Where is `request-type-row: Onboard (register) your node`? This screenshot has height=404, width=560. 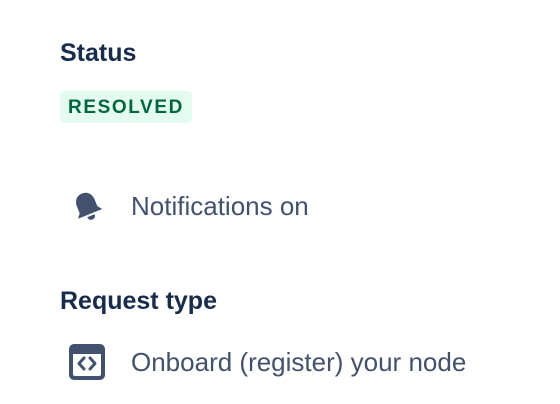
request-type-row: Onboard (register) your node is located at coordinates (267, 362).